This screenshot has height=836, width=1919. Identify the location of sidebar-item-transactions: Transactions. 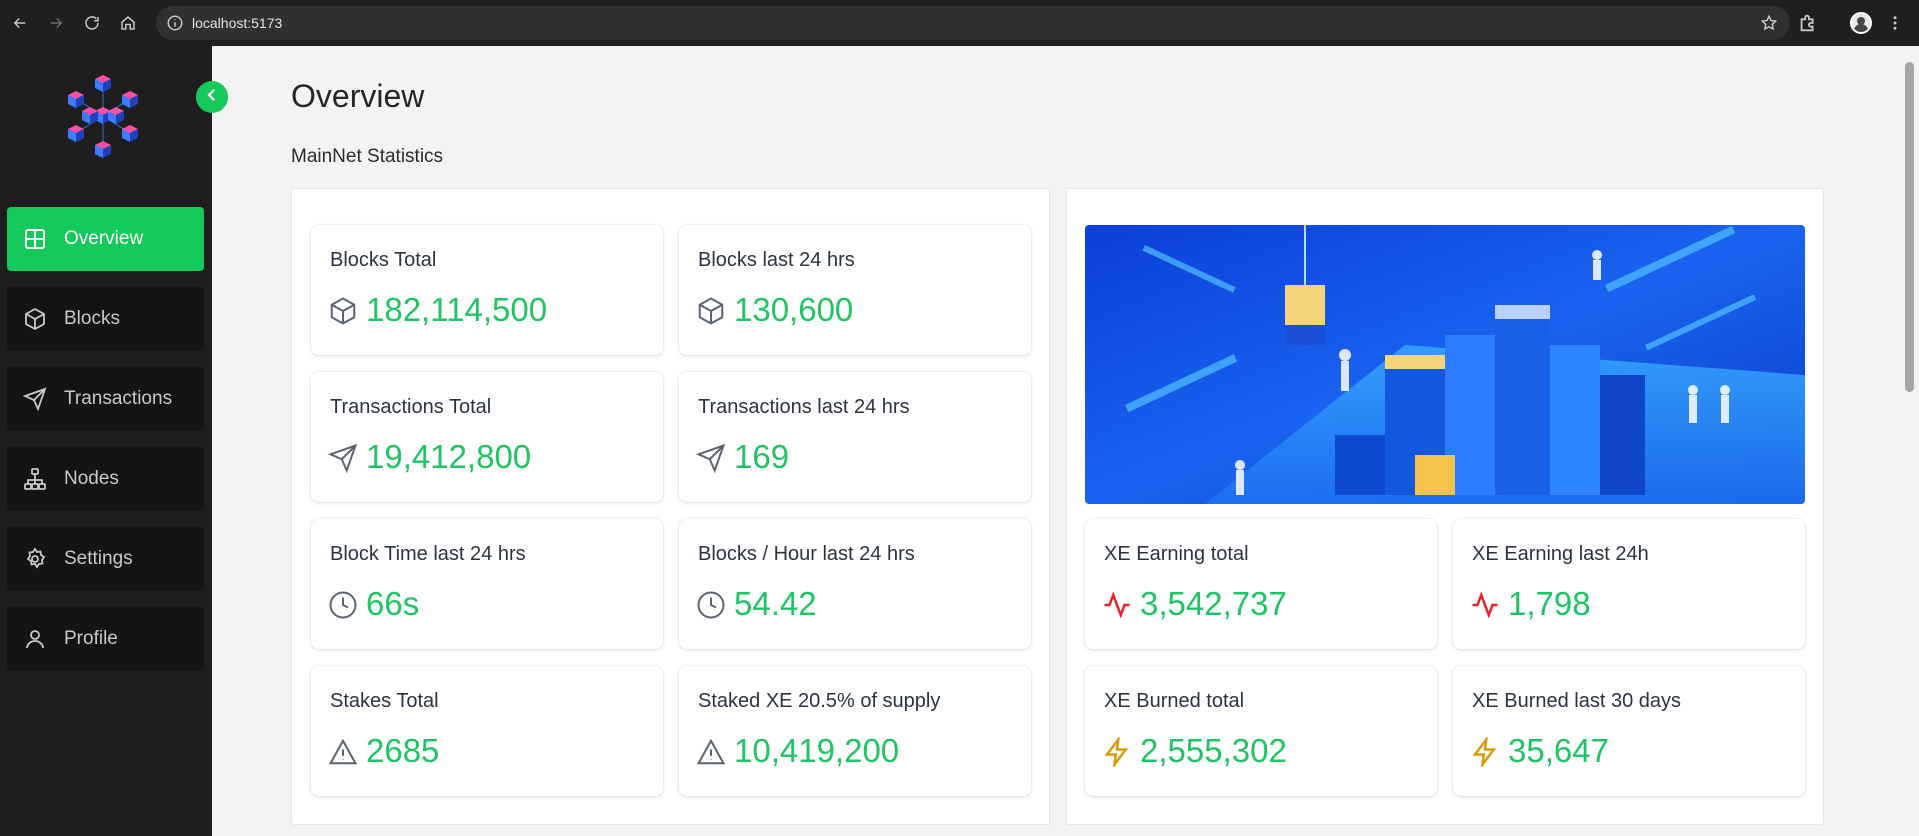
(105, 399).